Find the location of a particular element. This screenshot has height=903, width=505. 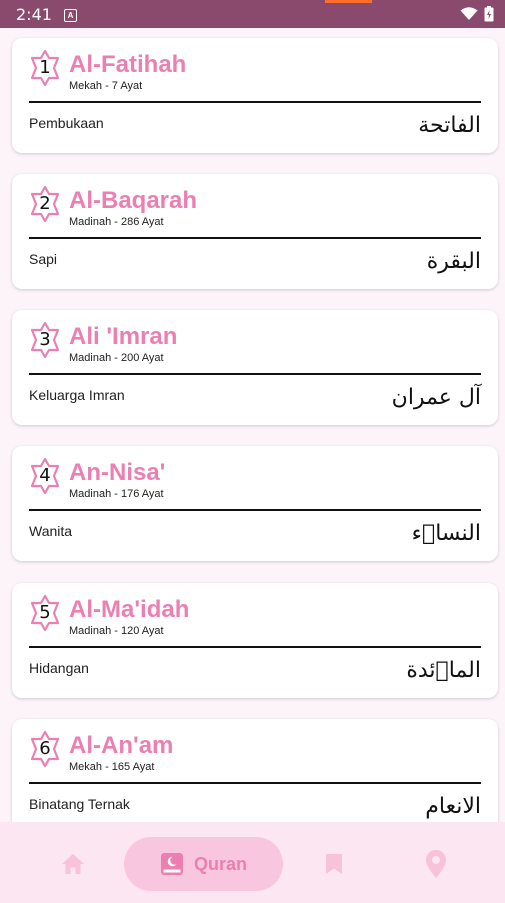

surah-number-badge: 4 is located at coordinates (45, 476).